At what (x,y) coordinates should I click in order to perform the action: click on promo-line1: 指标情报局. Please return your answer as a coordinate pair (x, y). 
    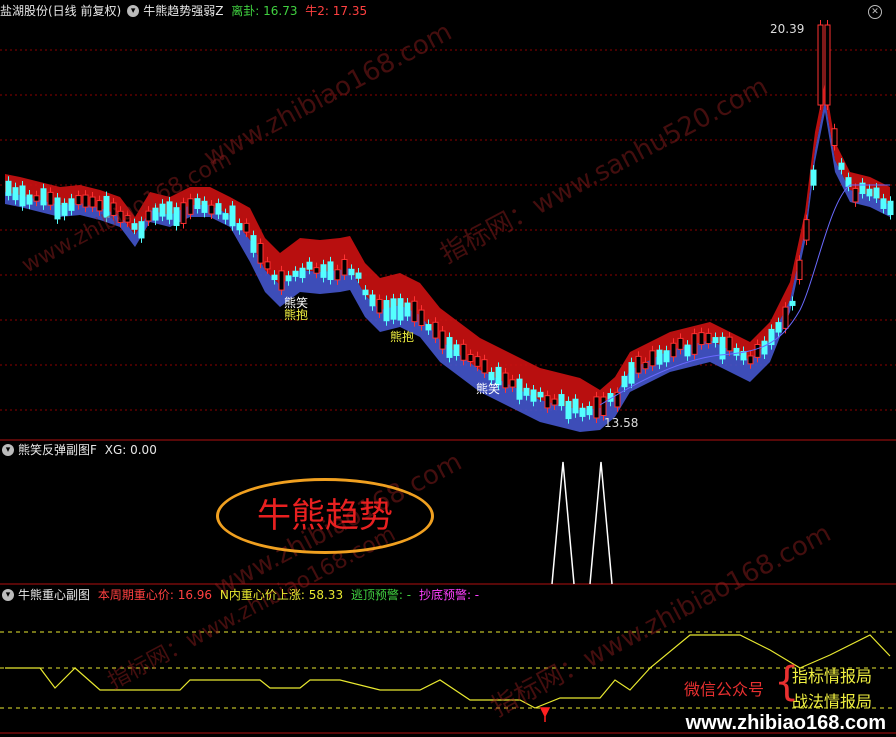
    Looking at the image, I should click on (832, 676).